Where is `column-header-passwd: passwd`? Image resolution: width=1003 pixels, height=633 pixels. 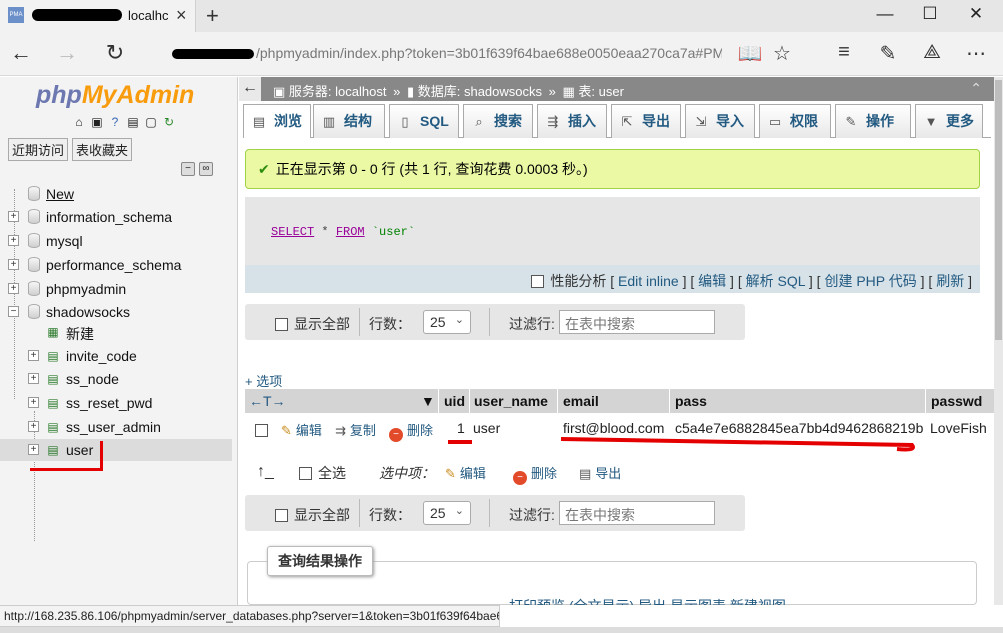
column-header-passwd: passwd is located at coordinates (956, 401).